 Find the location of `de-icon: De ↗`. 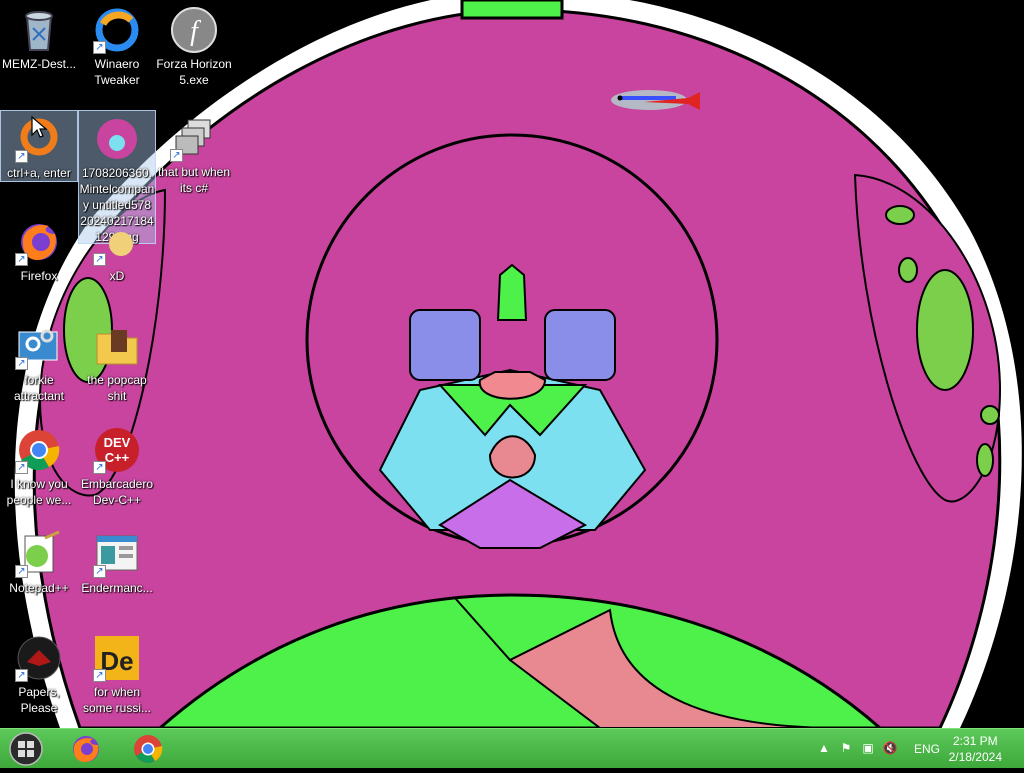

de-icon: De ↗ is located at coordinates (117, 658).